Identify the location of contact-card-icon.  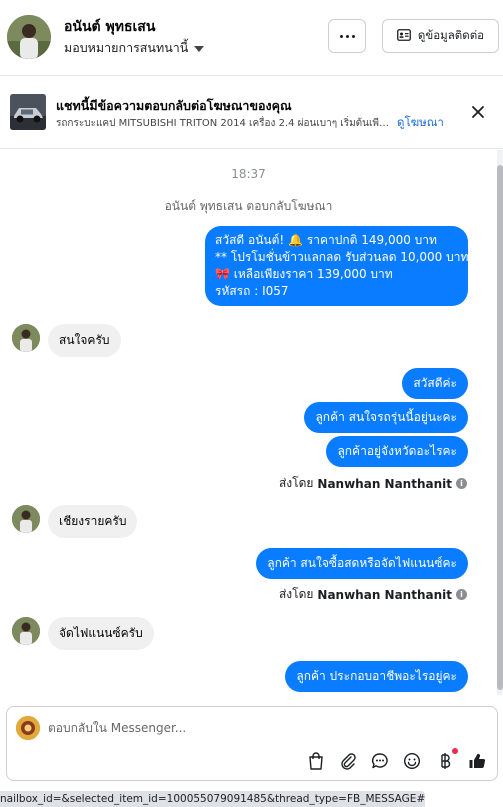
(404, 36).